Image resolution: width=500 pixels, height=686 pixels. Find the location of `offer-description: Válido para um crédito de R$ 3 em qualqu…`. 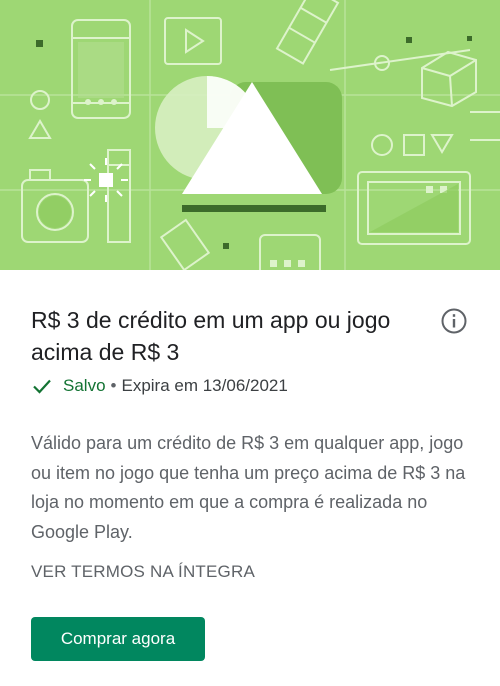

offer-description: Válido para um crédito de R$ 3 em qualqu… is located at coordinates (248, 487).